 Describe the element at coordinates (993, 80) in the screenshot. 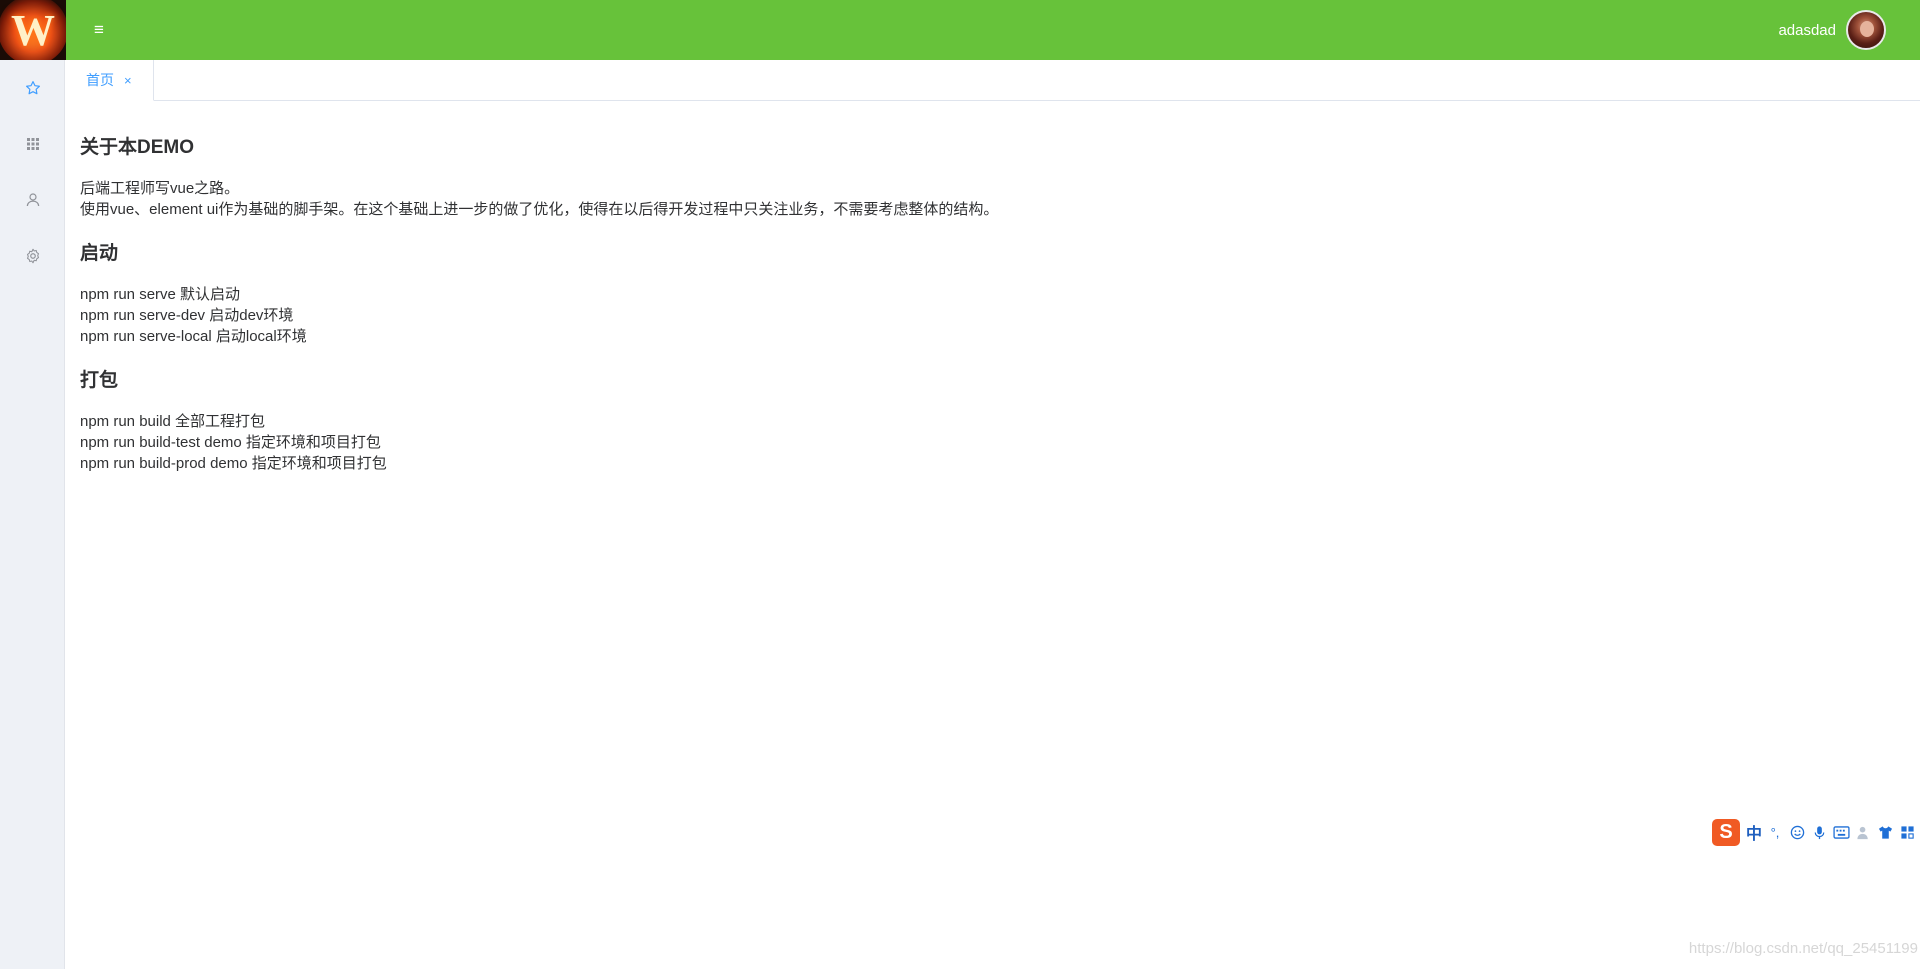

I see `tab-bar: 首页 ×` at that location.